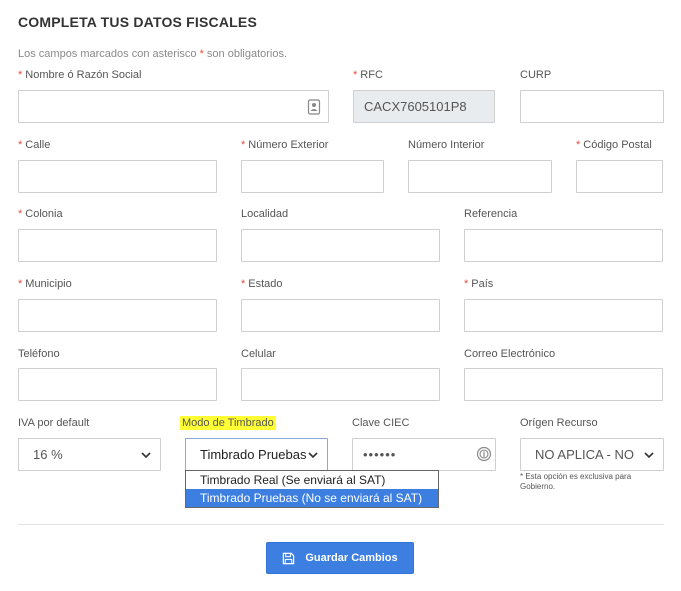  I want to click on note-text-after: son obligatorios., so click(245, 54).